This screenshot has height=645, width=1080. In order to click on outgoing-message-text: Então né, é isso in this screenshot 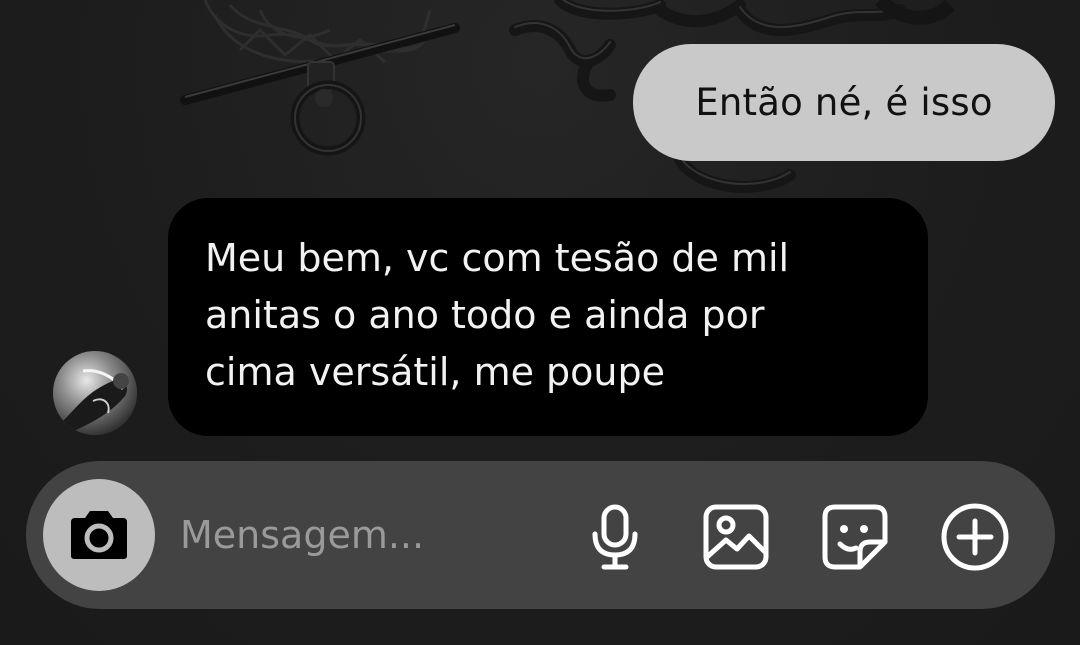, I will do `click(844, 102)`.